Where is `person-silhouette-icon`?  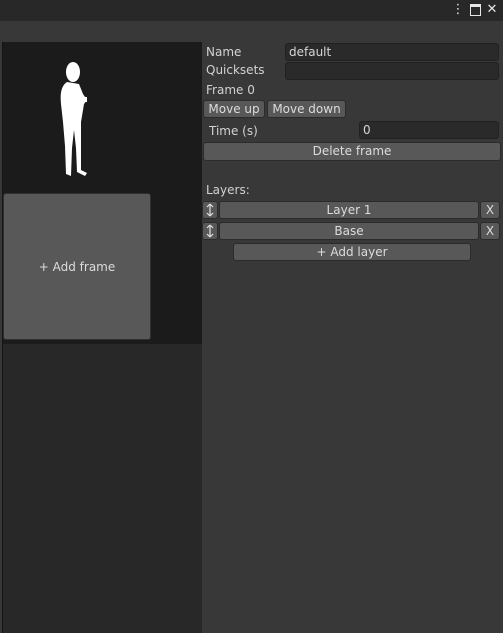
person-silhouette-icon is located at coordinates (71, 119).